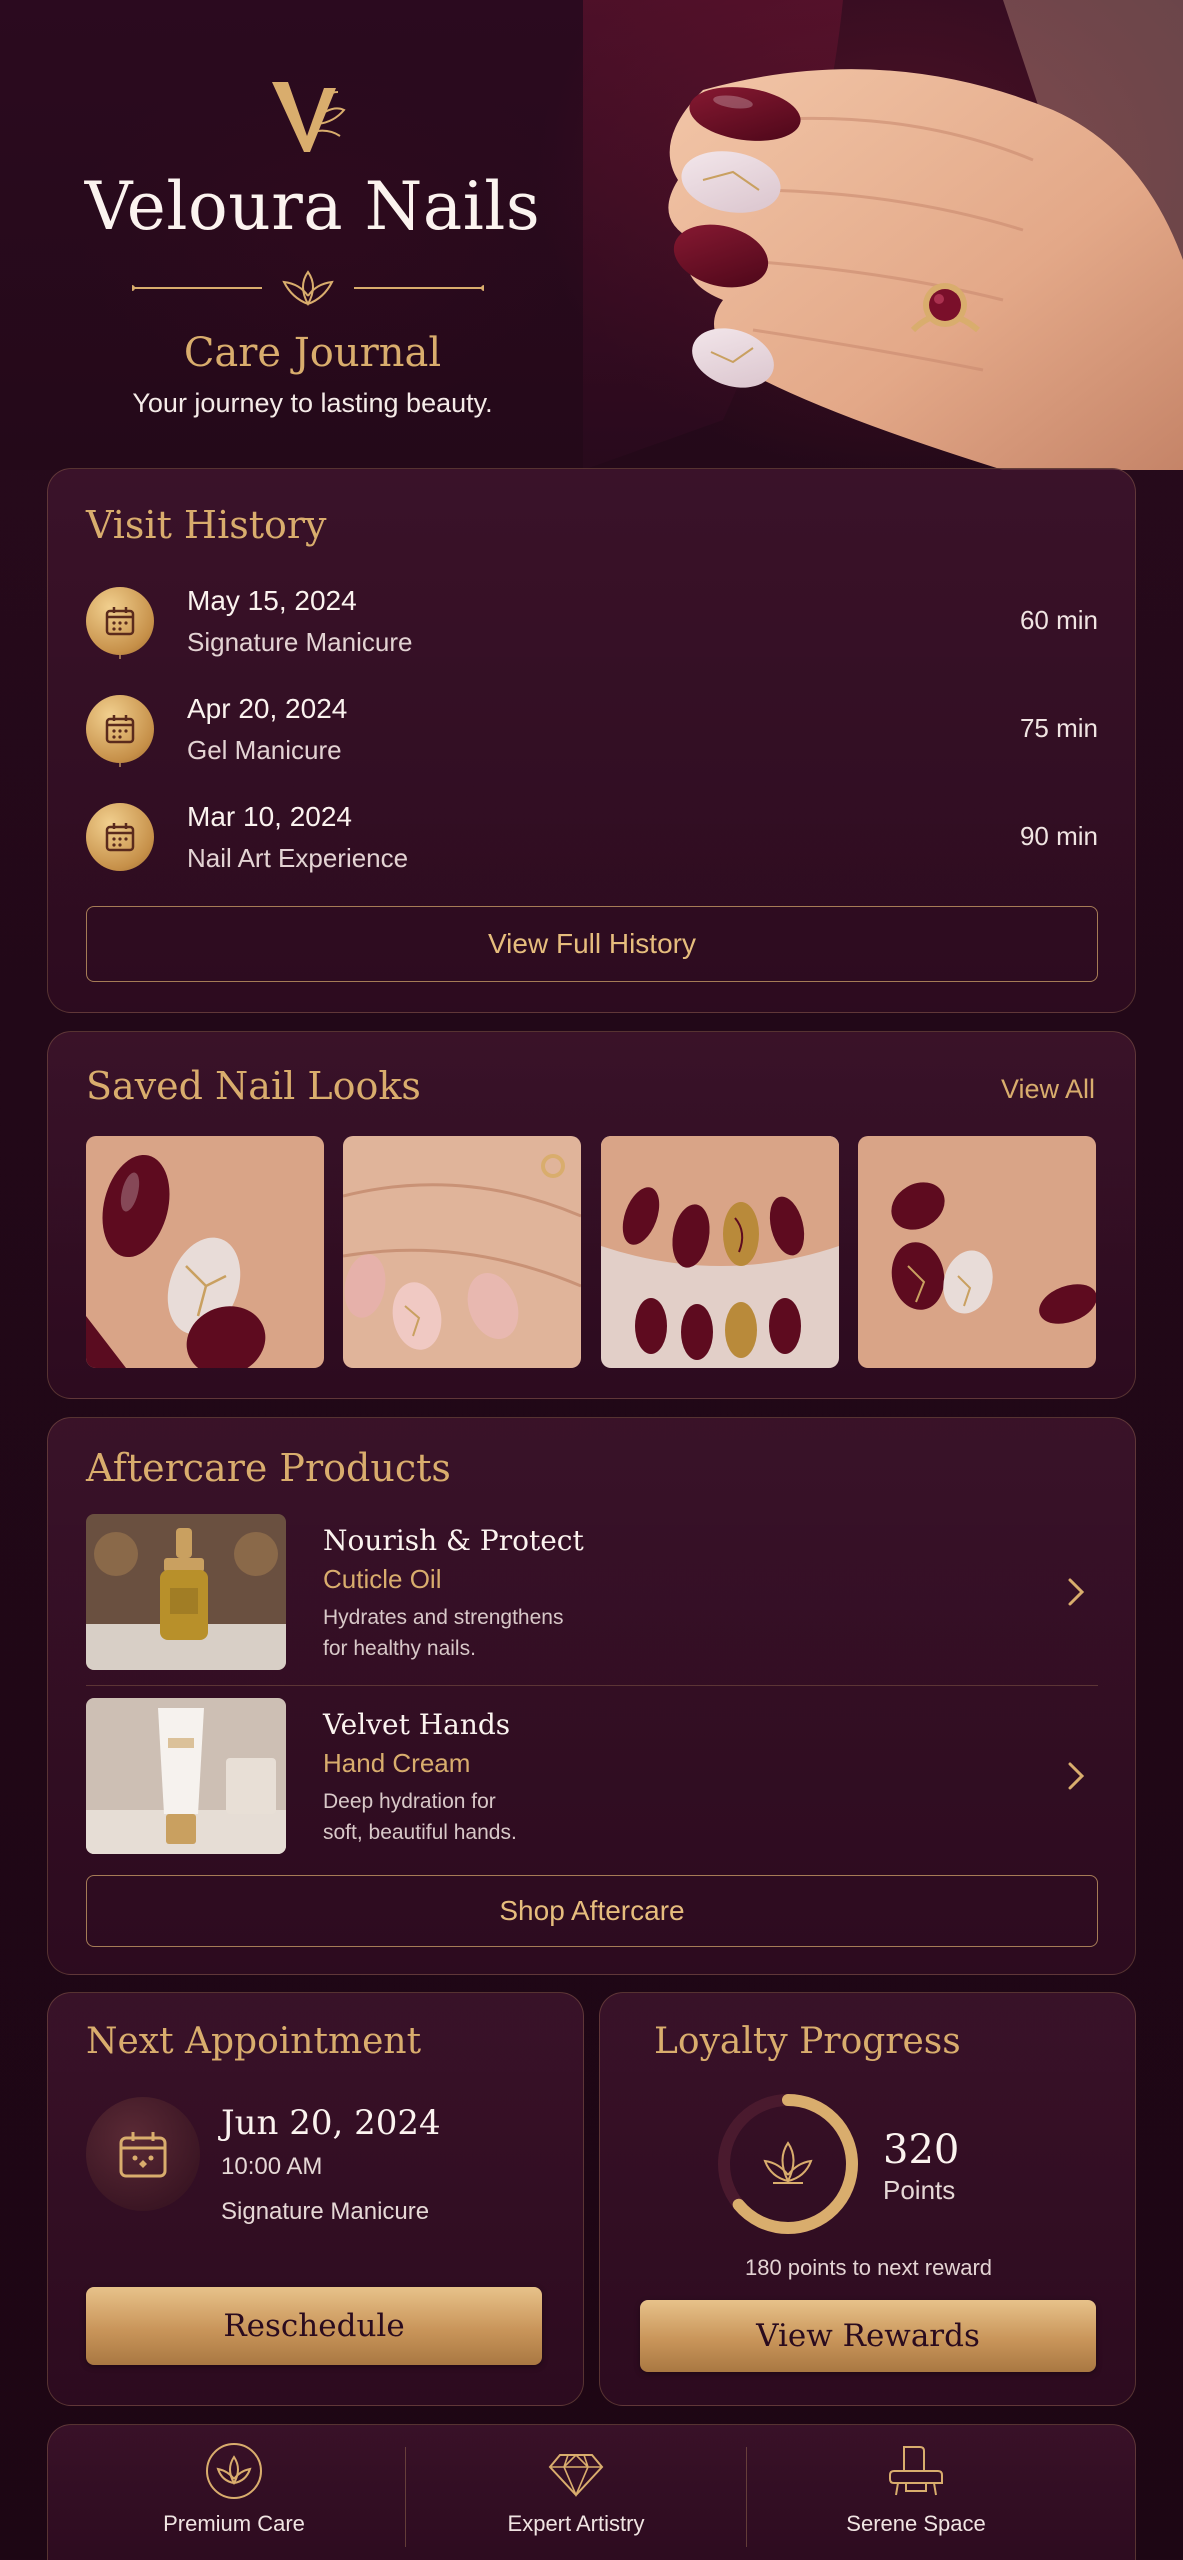 This screenshot has height=2560, width=1183. Describe the element at coordinates (298, 858) in the screenshot. I see `visit-service: Nail Art Experience` at that location.